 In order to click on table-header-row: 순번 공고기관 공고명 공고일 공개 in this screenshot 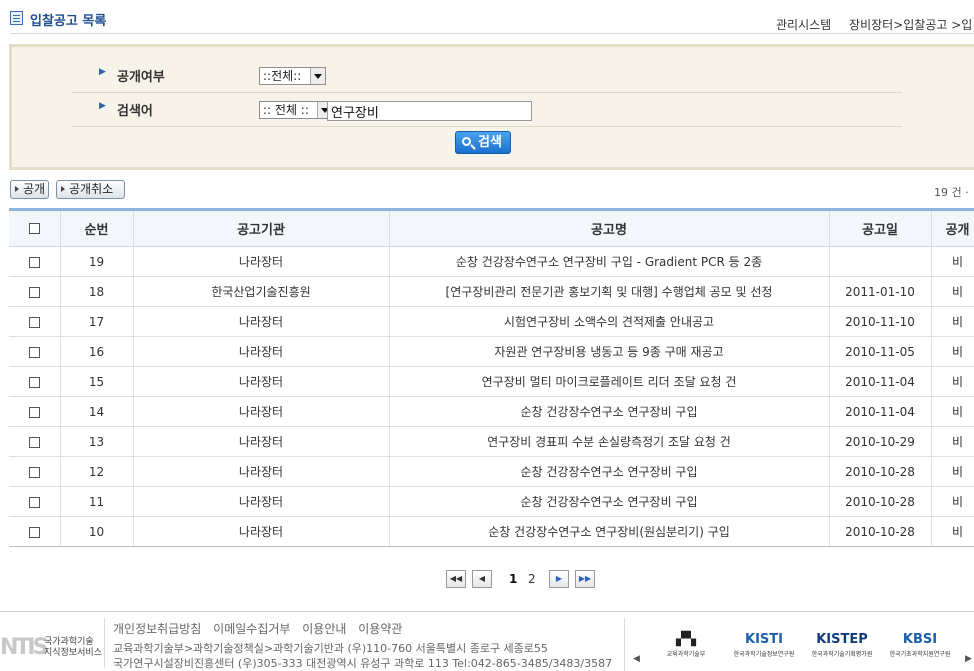, I will do `click(491, 228)`.